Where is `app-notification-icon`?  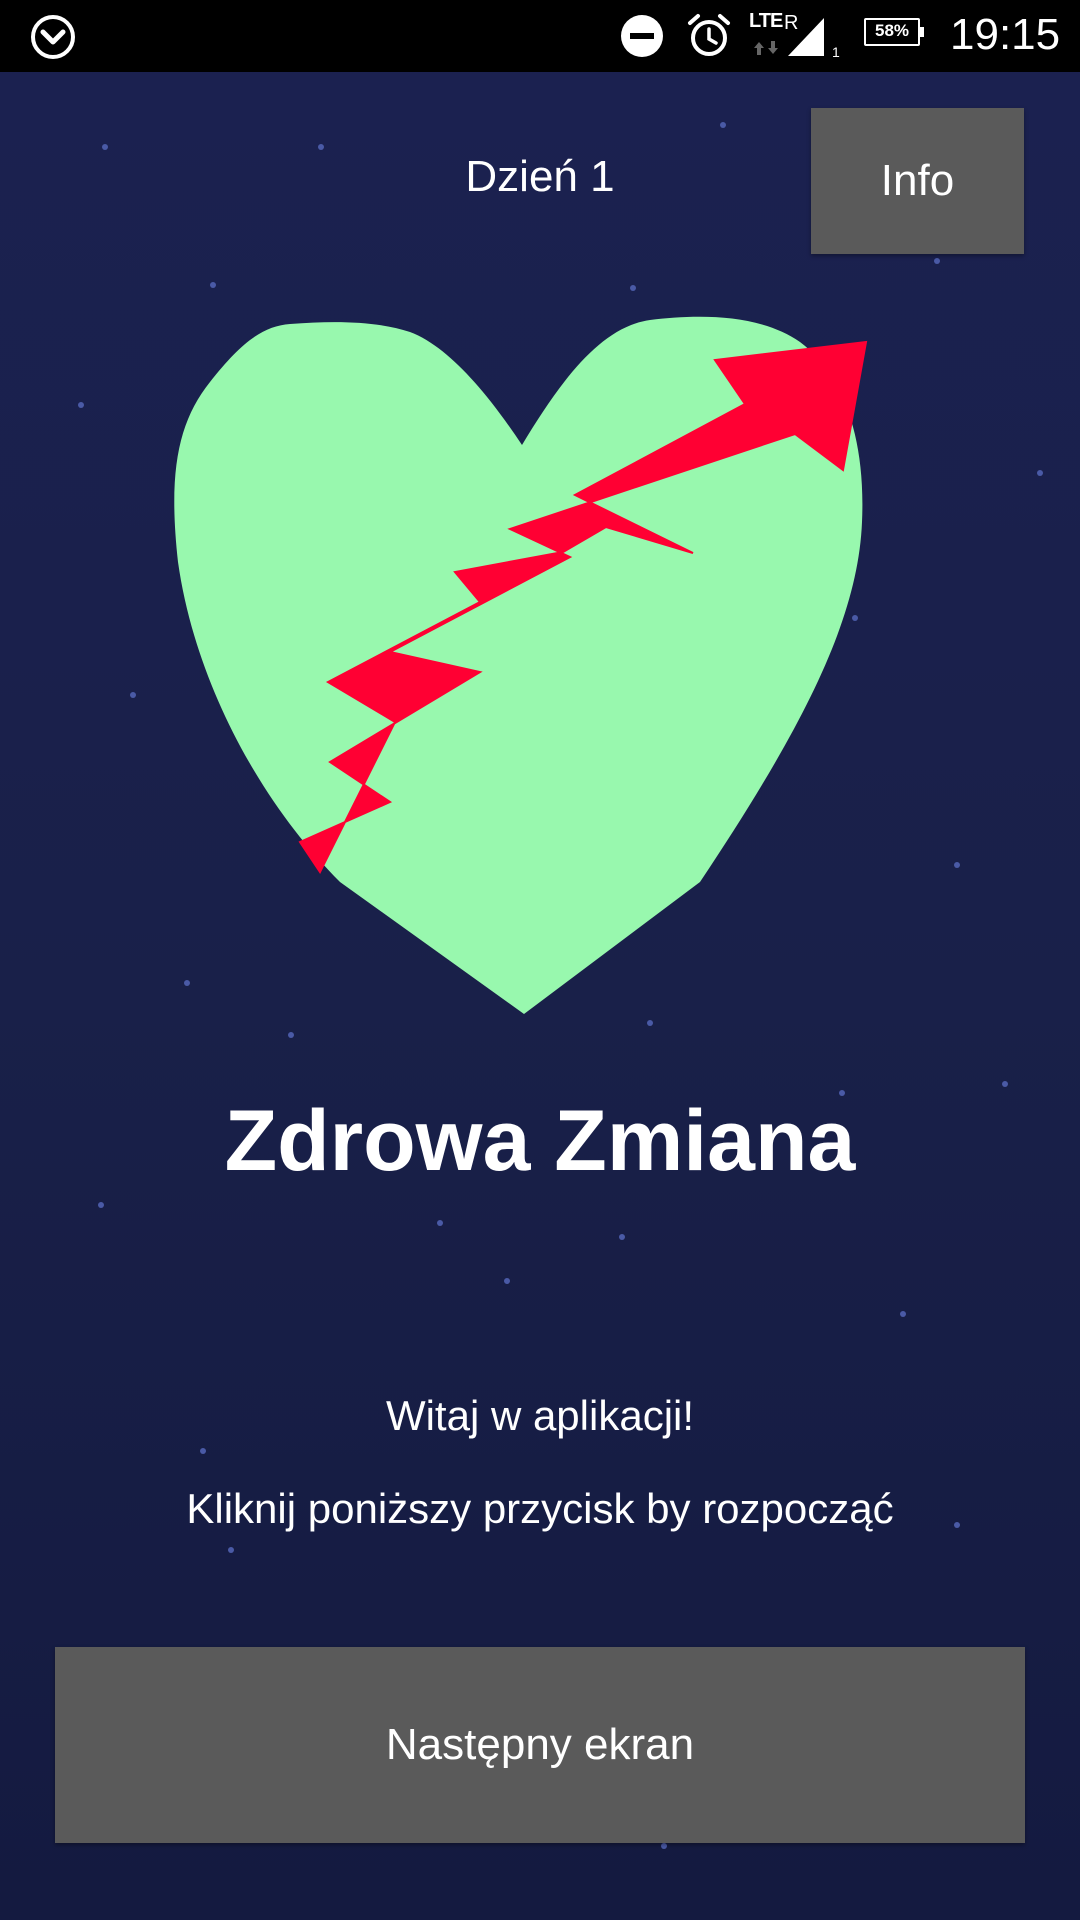
app-notification-icon is located at coordinates (53, 37).